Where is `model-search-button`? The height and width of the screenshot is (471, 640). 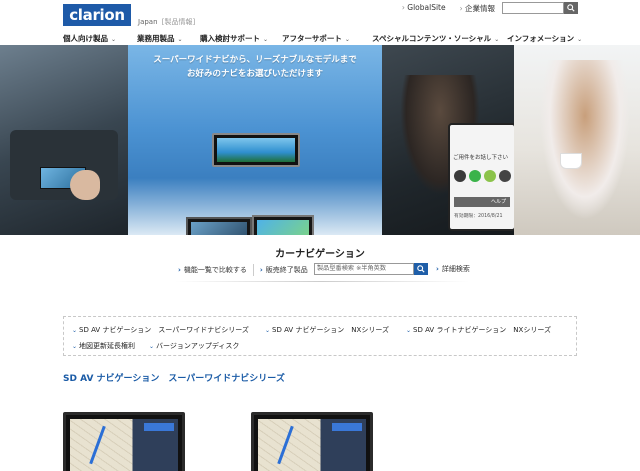
model-search-button is located at coordinates (421, 269).